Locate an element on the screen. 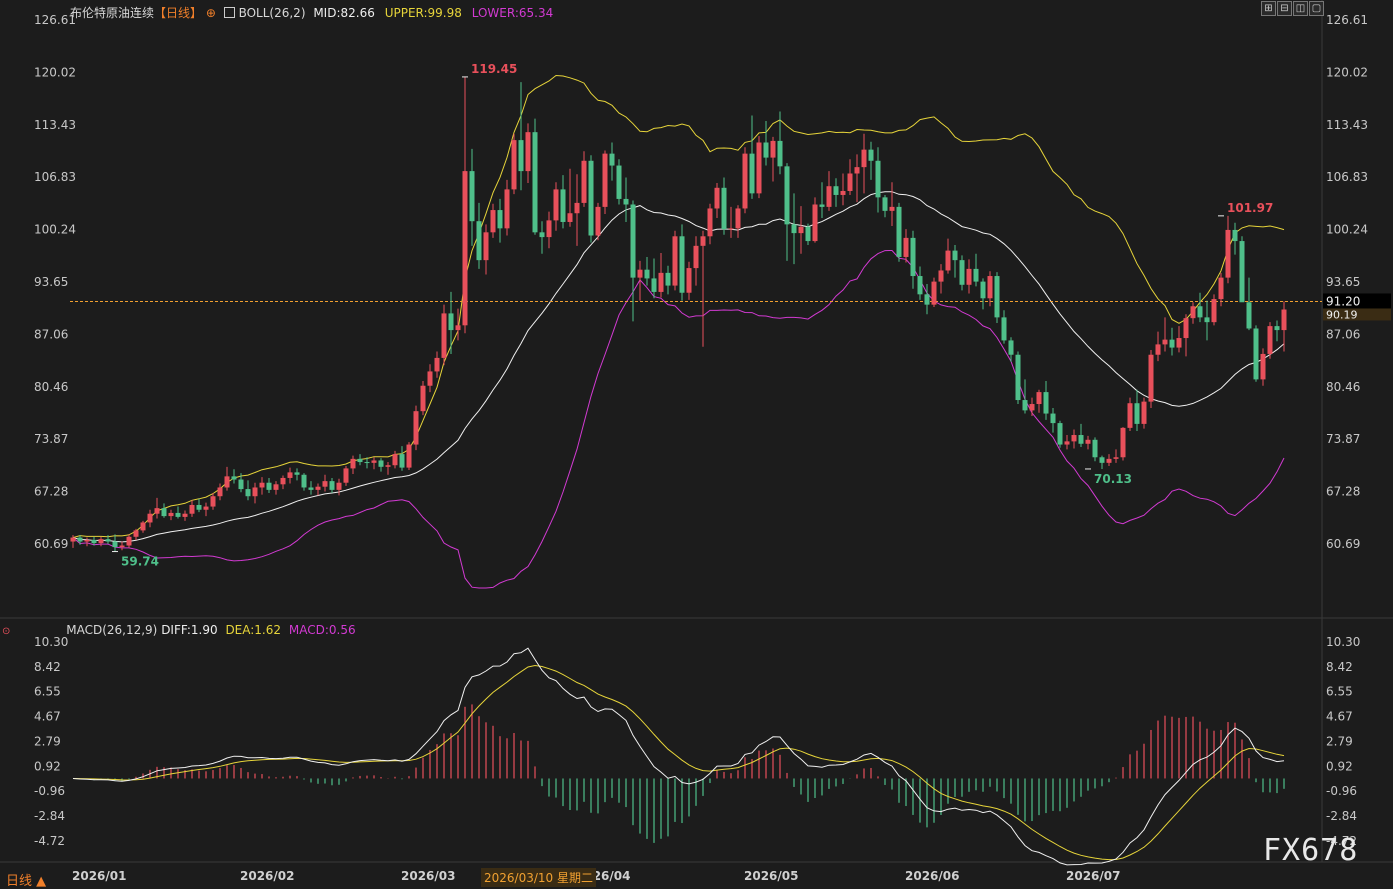  extreme-price-label: 101.97 is located at coordinates (1250, 208).